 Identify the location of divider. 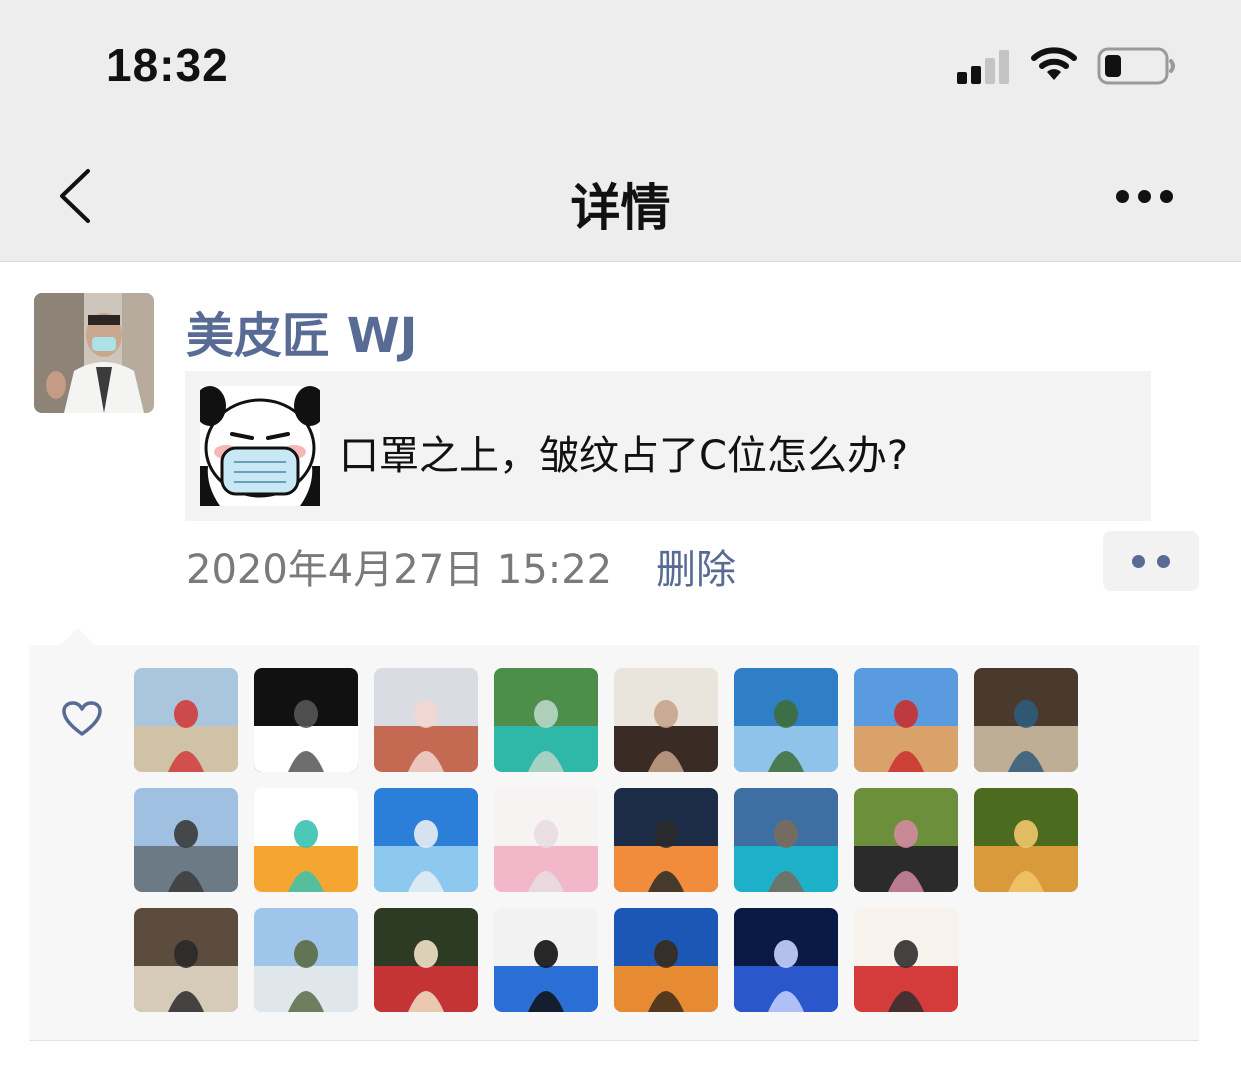
(614, 1040).